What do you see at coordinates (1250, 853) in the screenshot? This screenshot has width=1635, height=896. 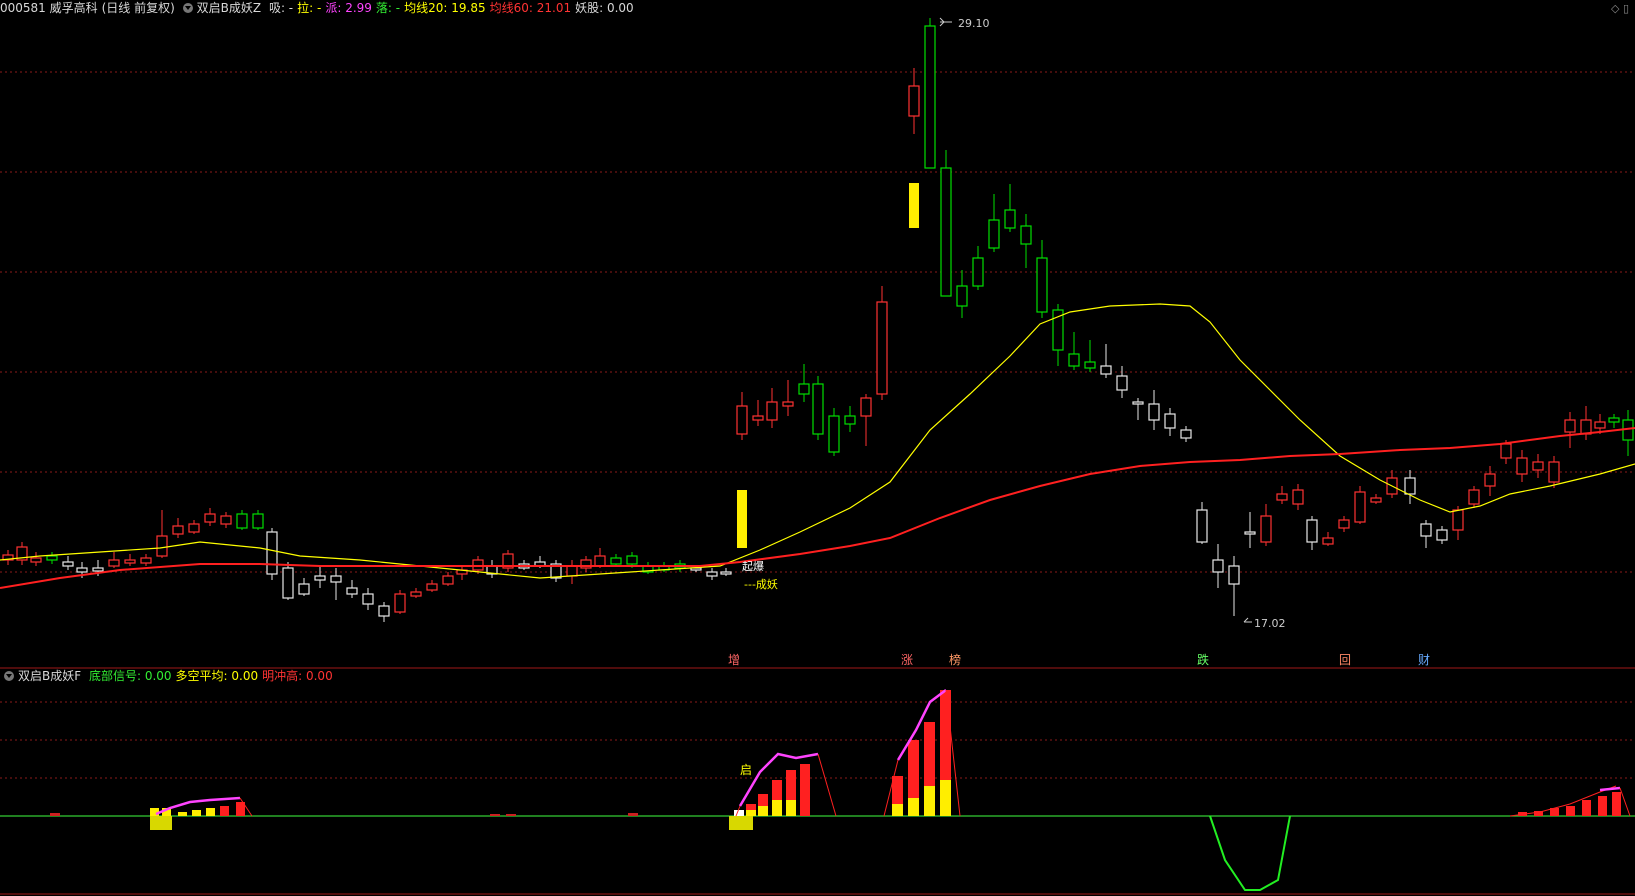 I see `bottom-signal-curve` at bounding box center [1250, 853].